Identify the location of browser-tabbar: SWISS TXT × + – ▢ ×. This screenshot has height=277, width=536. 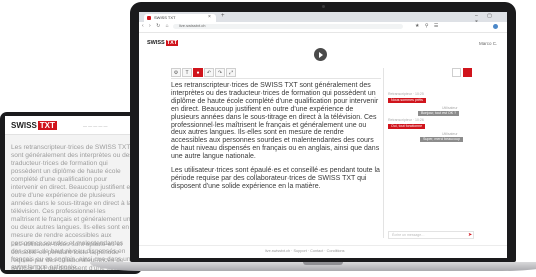
(323, 18).